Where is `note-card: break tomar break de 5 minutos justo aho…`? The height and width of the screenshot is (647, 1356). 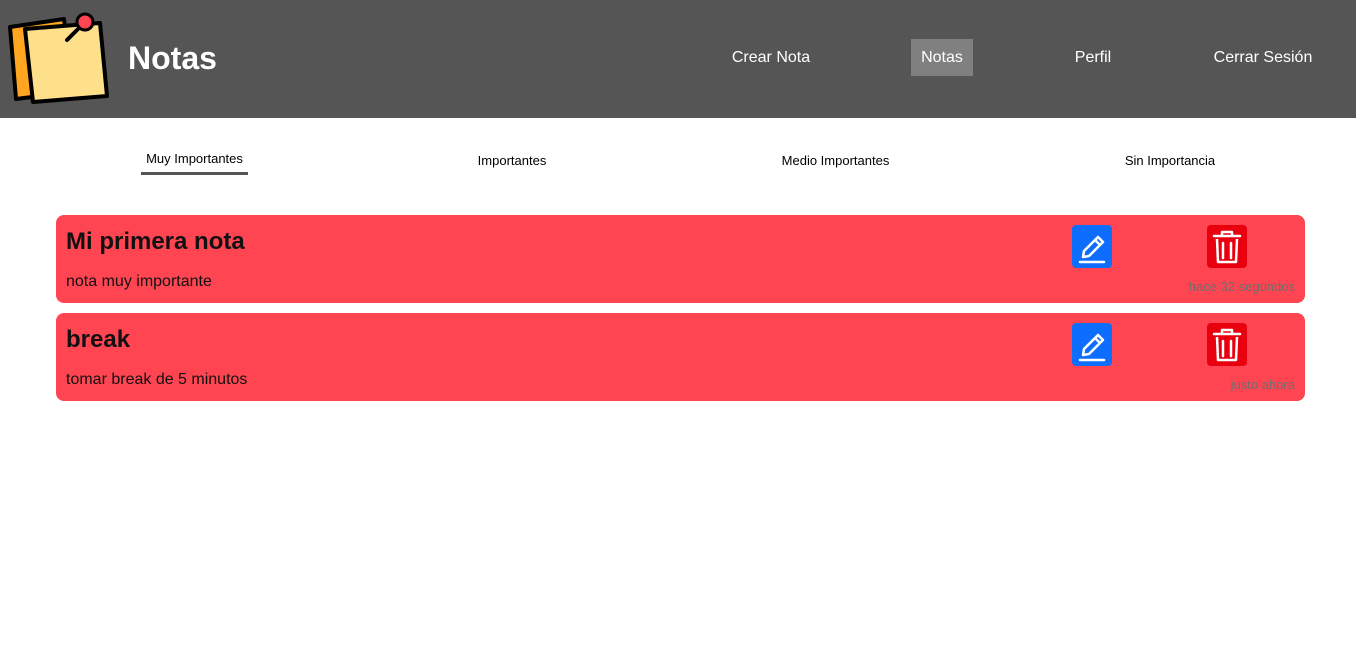 note-card: break tomar break de 5 minutos justo aho… is located at coordinates (680, 357).